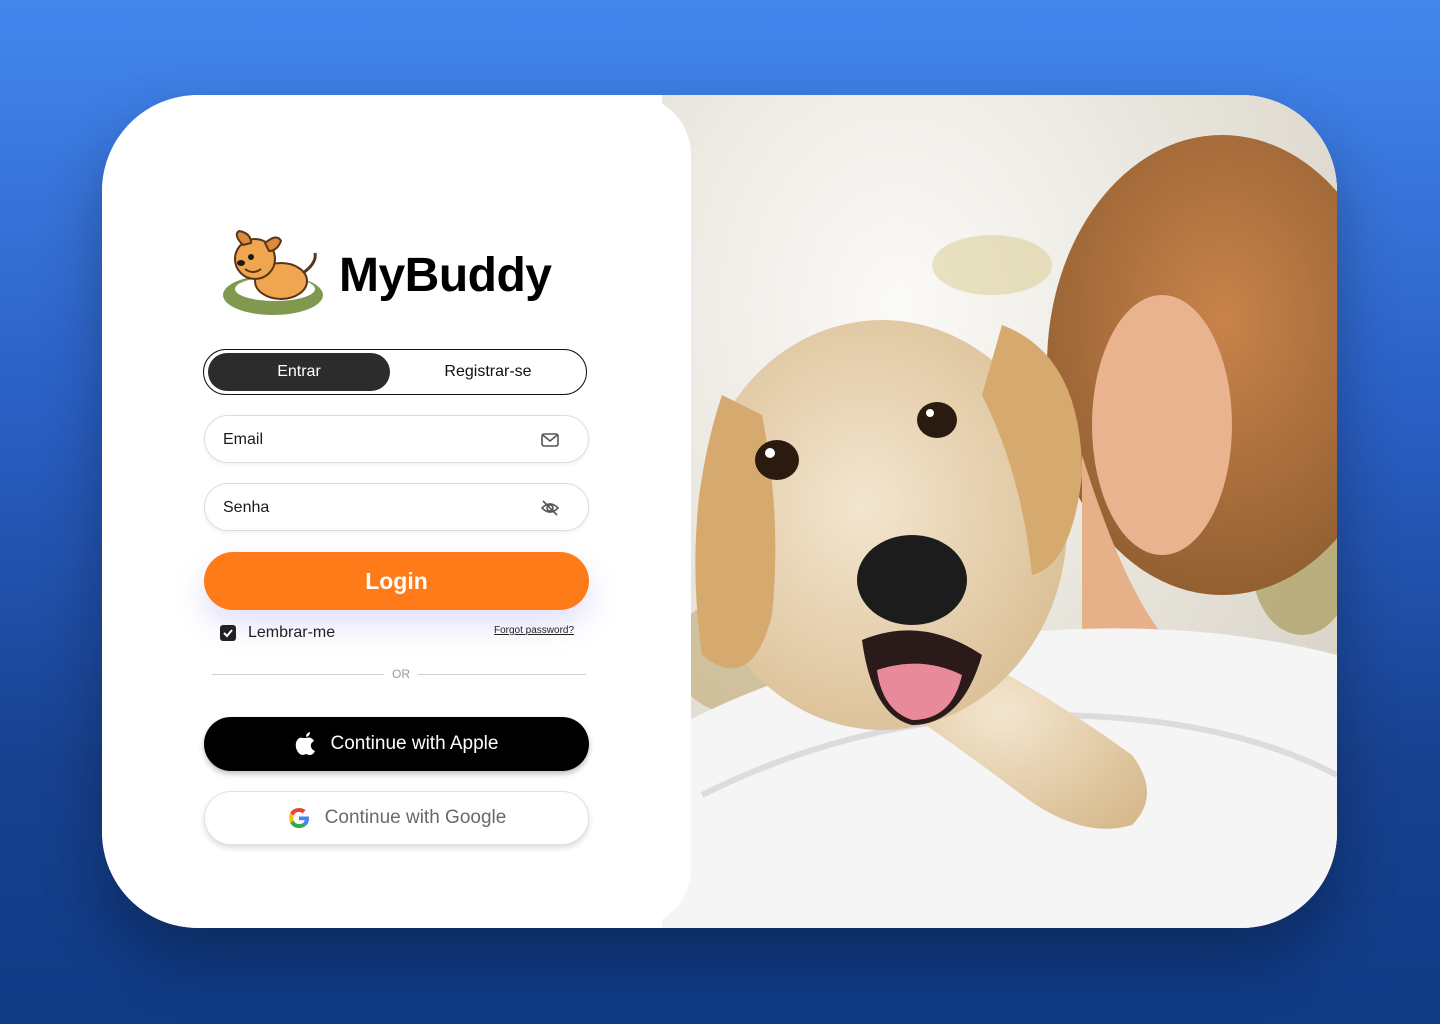 Image resolution: width=1440 pixels, height=1024 pixels. I want to click on dog-mascot-logo-icon, so click(273, 272).